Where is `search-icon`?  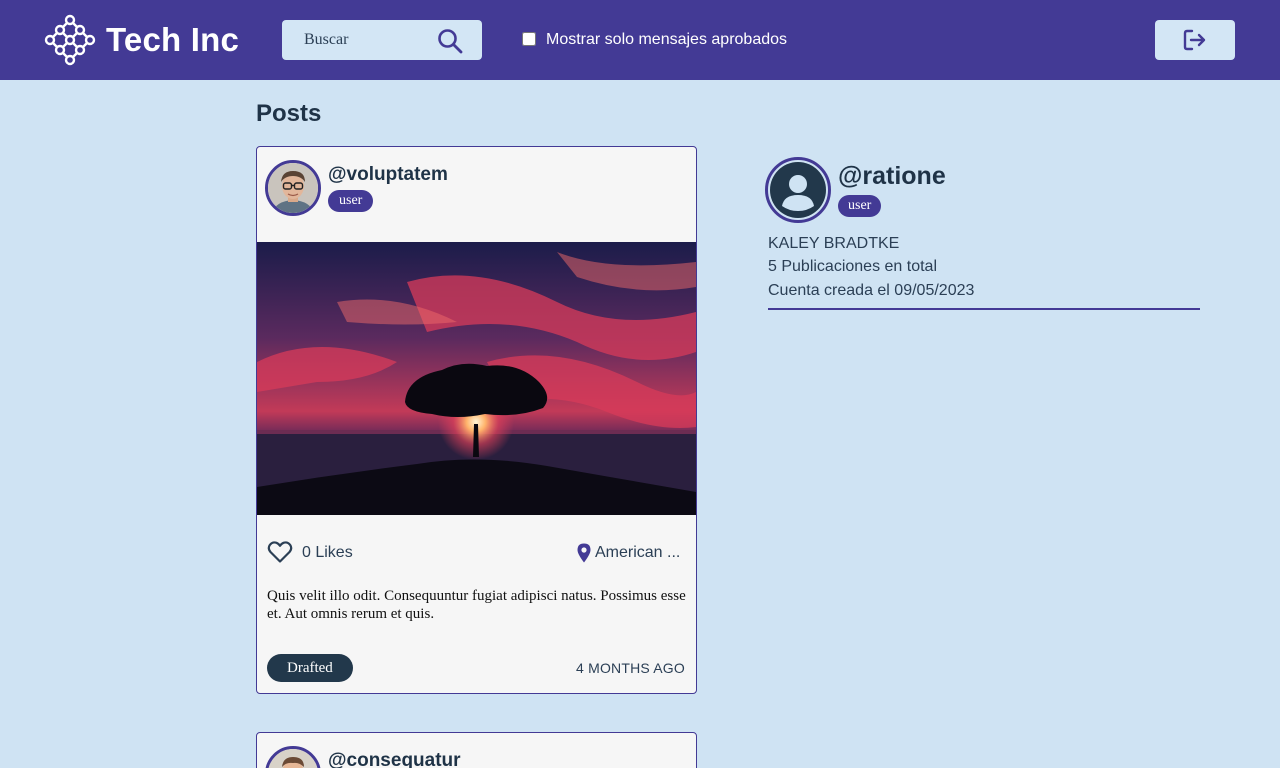 search-icon is located at coordinates (450, 41).